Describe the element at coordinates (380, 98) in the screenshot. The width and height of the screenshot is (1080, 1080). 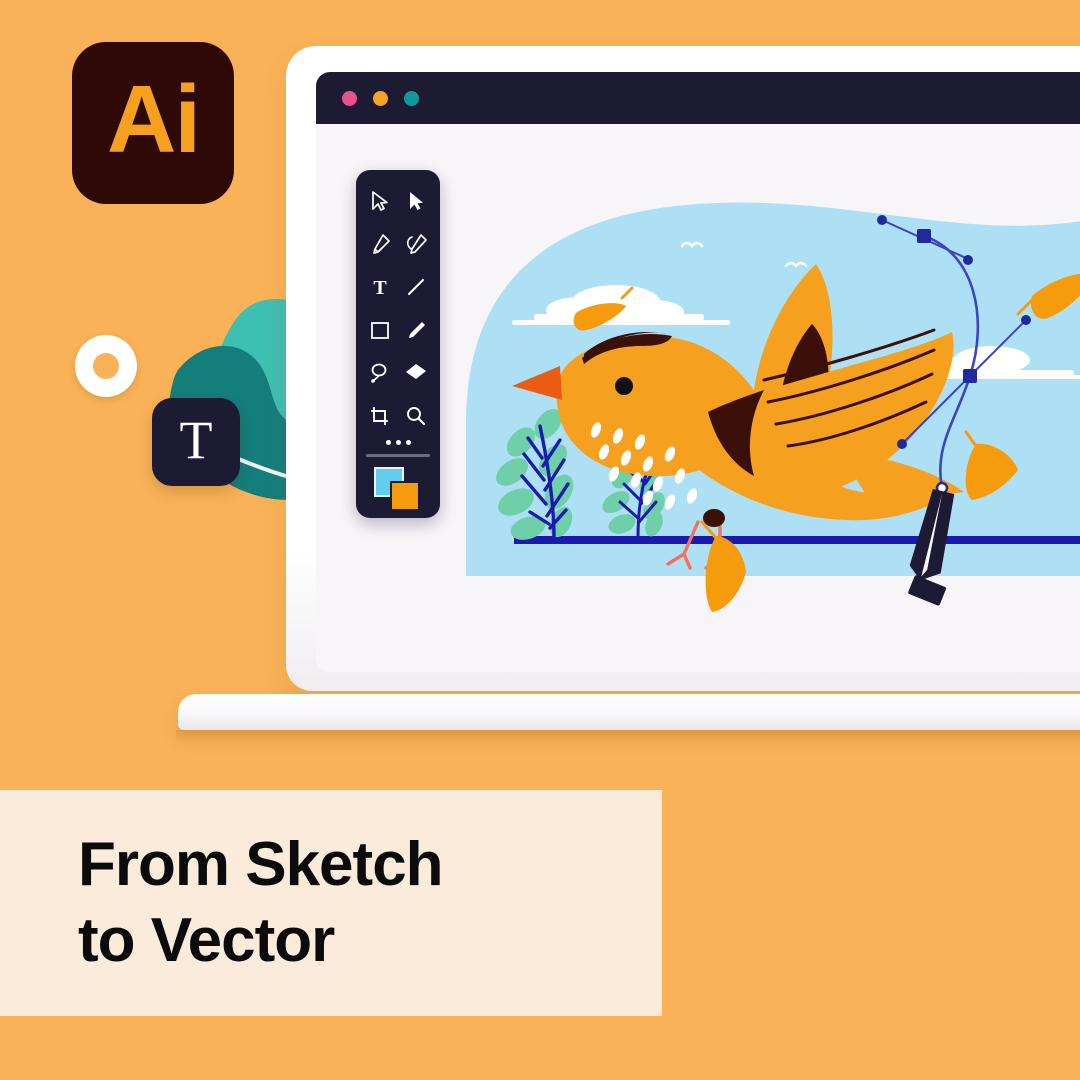
I see `minimize-dot-icon` at that location.